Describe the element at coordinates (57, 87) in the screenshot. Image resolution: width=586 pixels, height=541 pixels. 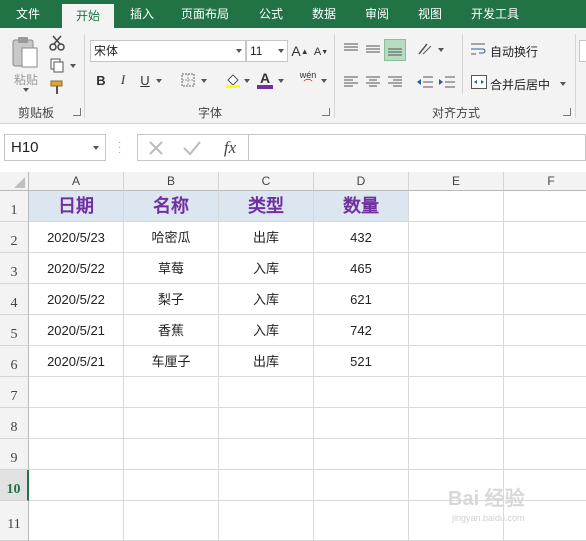
I see `format-painter-icon` at that location.